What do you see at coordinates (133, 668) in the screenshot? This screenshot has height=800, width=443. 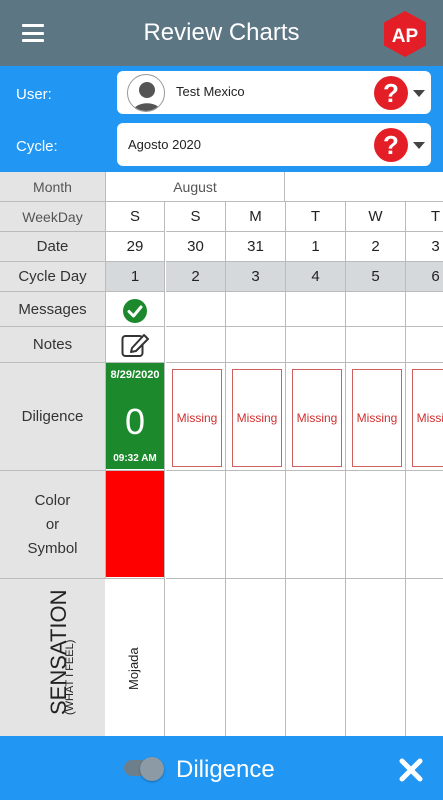 I see `sensation-value: Mojada` at bounding box center [133, 668].